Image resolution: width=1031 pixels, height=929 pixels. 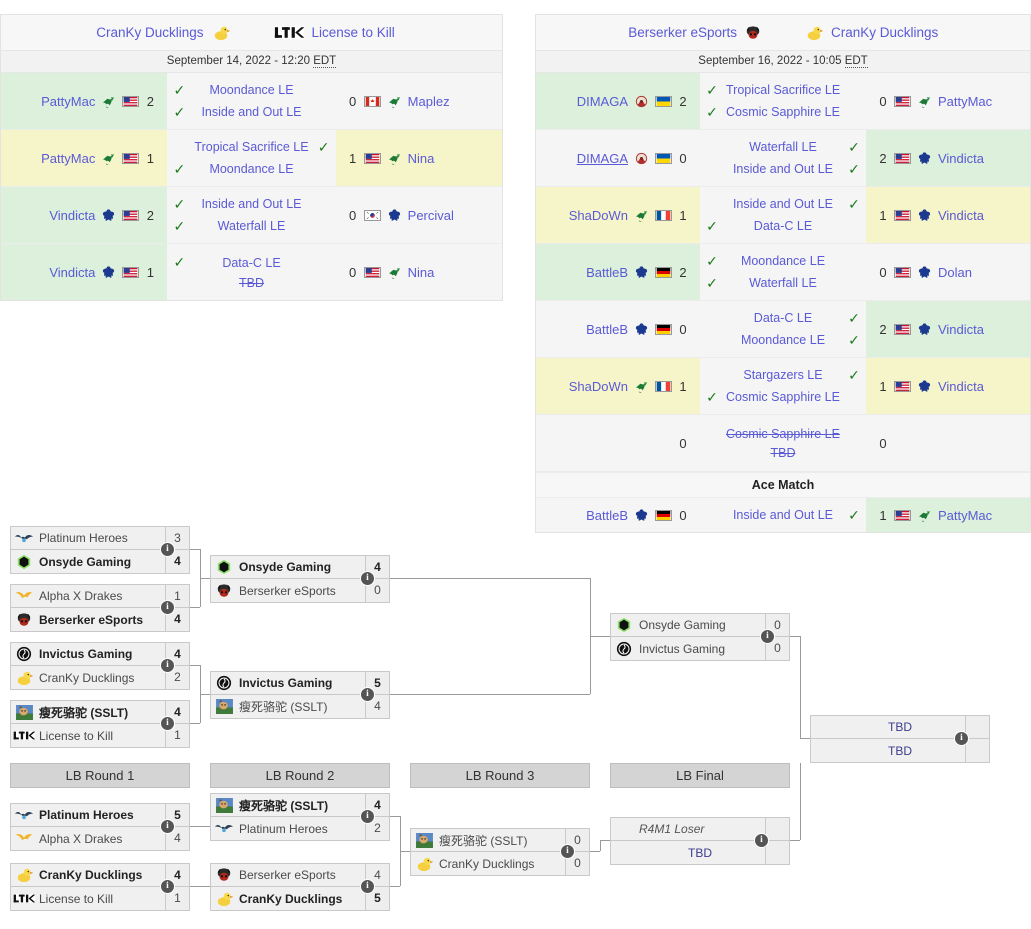 What do you see at coordinates (965, 101) in the screenshot?
I see `player-name-right: PattyMac` at bounding box center [965, 101].